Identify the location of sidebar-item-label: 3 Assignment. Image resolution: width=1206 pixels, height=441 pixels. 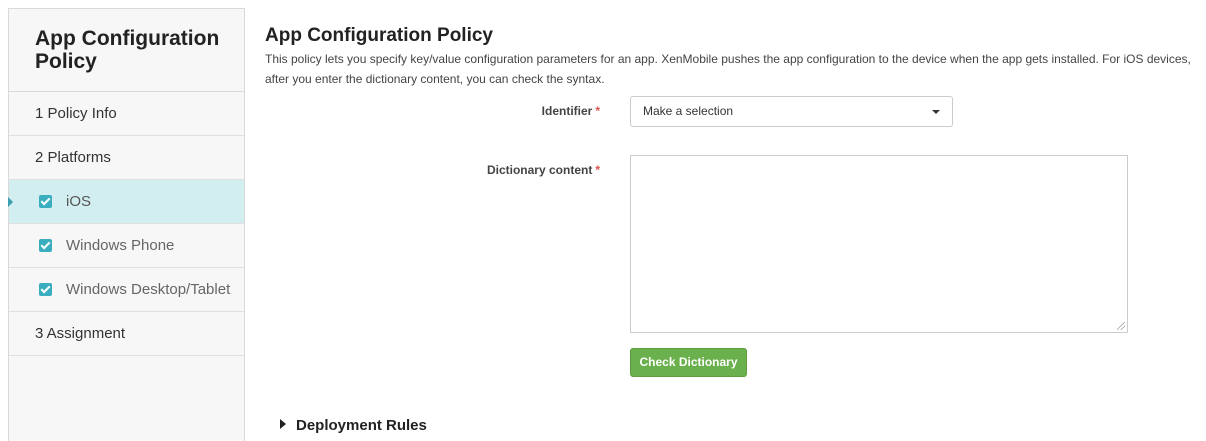
(80, 333).